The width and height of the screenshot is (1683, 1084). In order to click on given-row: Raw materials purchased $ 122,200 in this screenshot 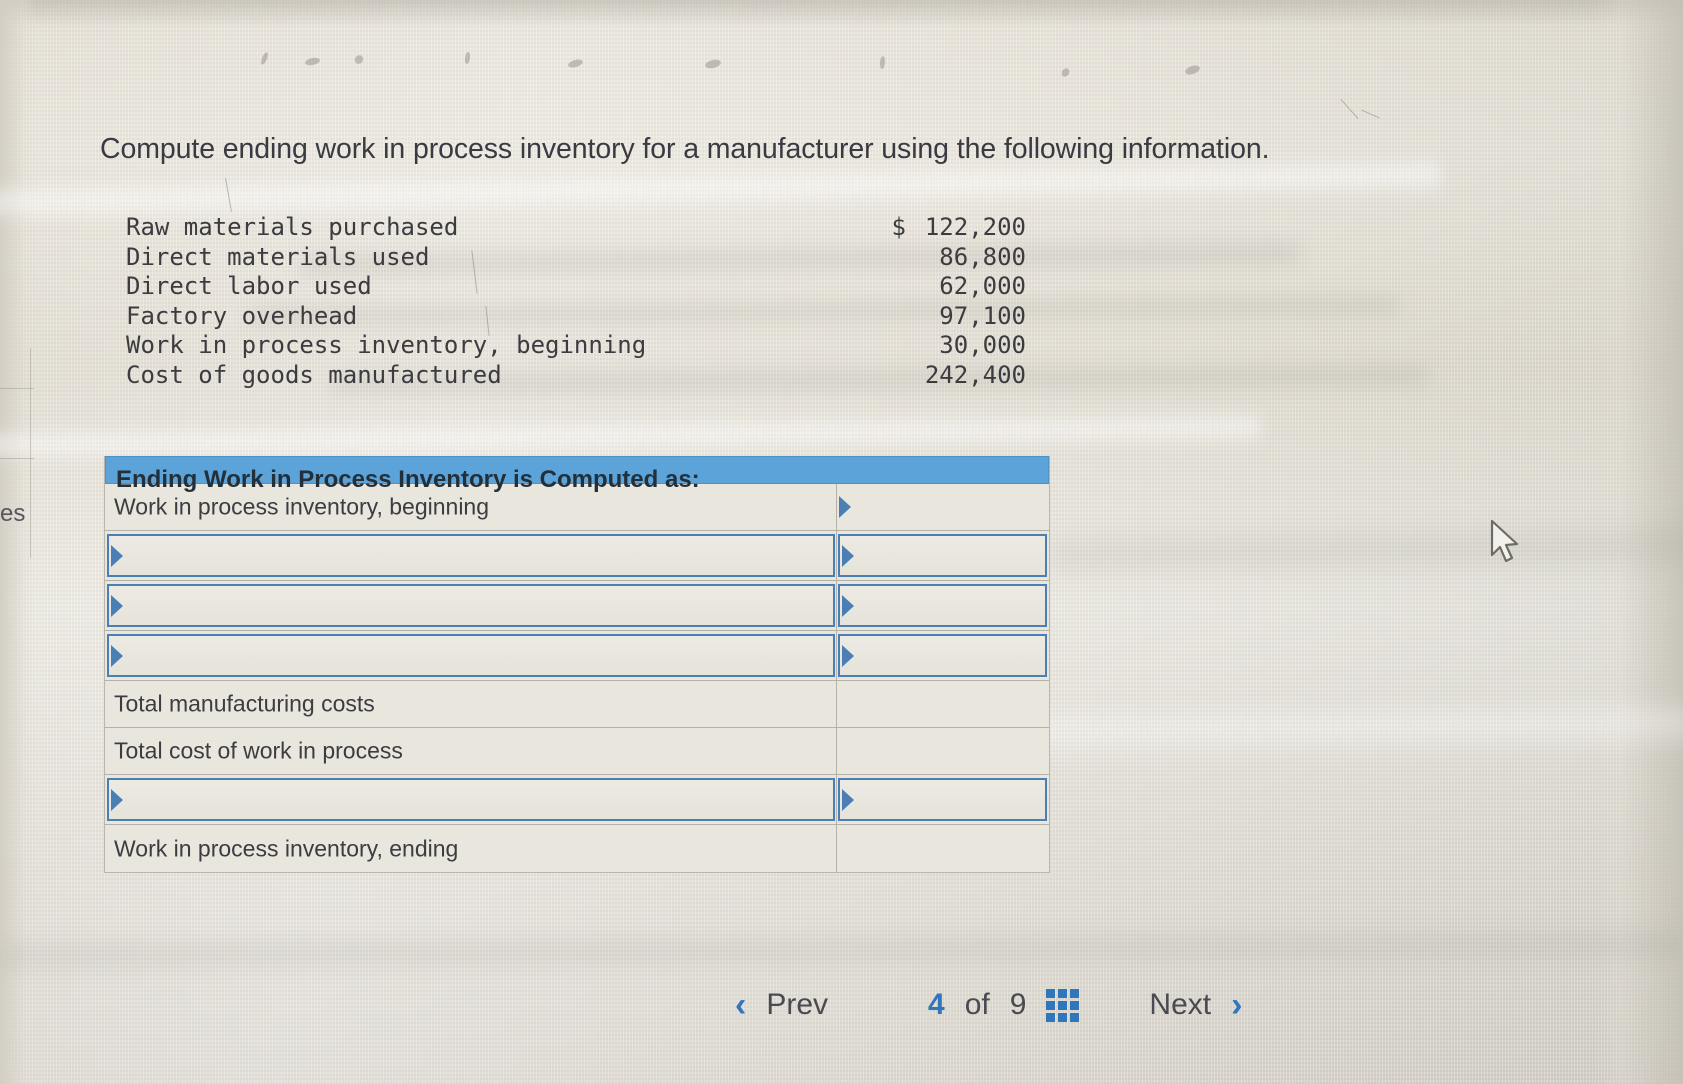, I will do `click(576, 228)`.